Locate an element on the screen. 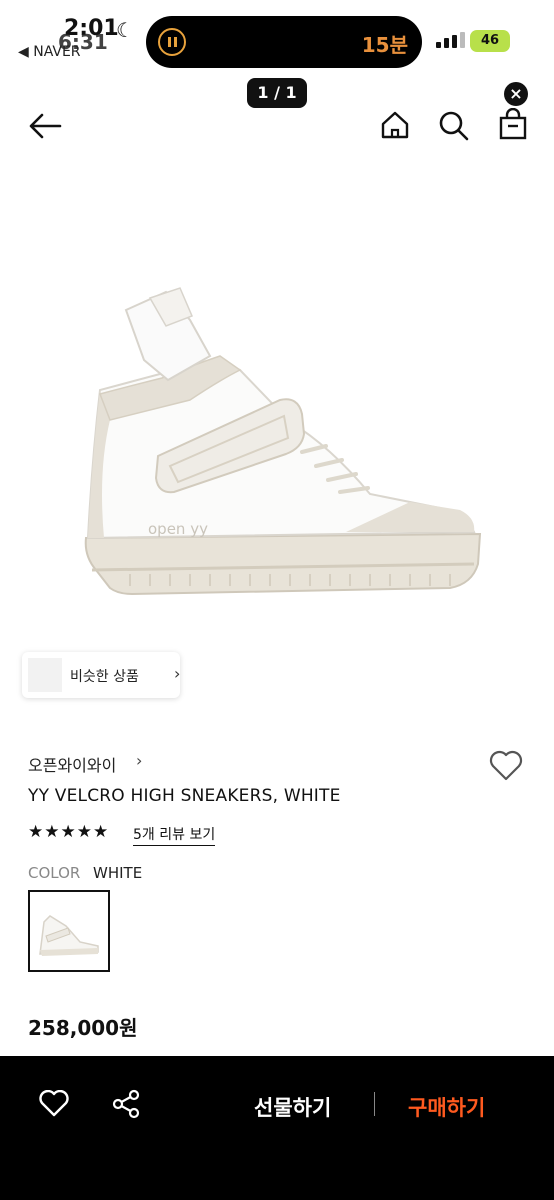 The width and height of the screenshot is (554, 1200). brand-logo-print: open yy is located at coordinates (178, 529).